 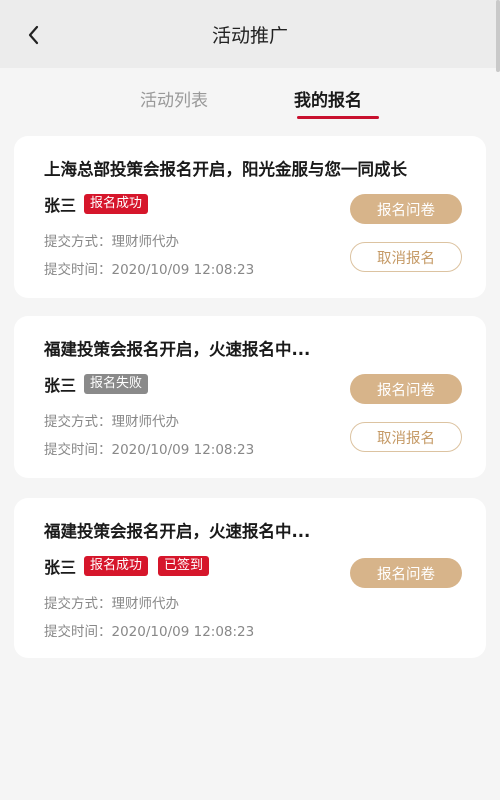 I want to click on back-button, so click(x=33, y=35).